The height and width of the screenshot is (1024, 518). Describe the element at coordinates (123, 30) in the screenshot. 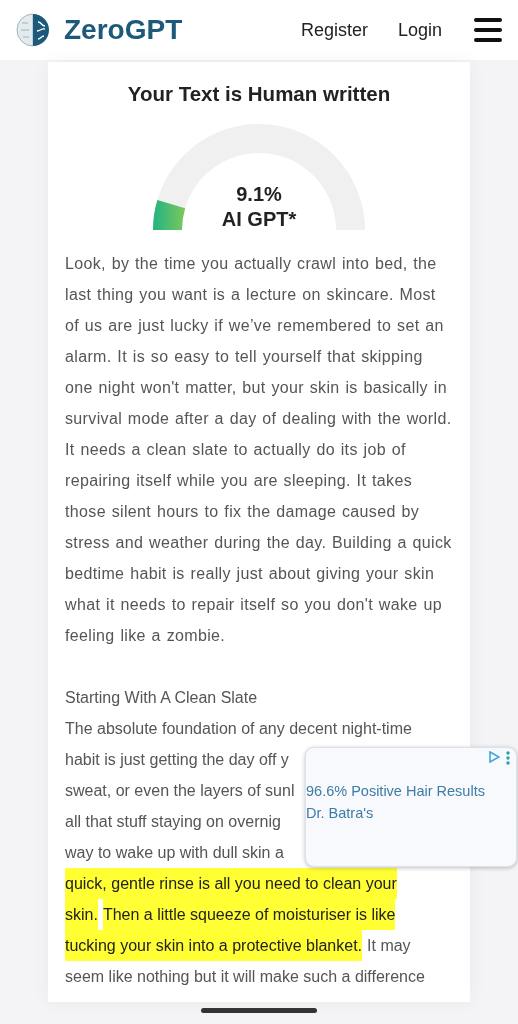

I see `site-logo: ZeroGPT` at that location.